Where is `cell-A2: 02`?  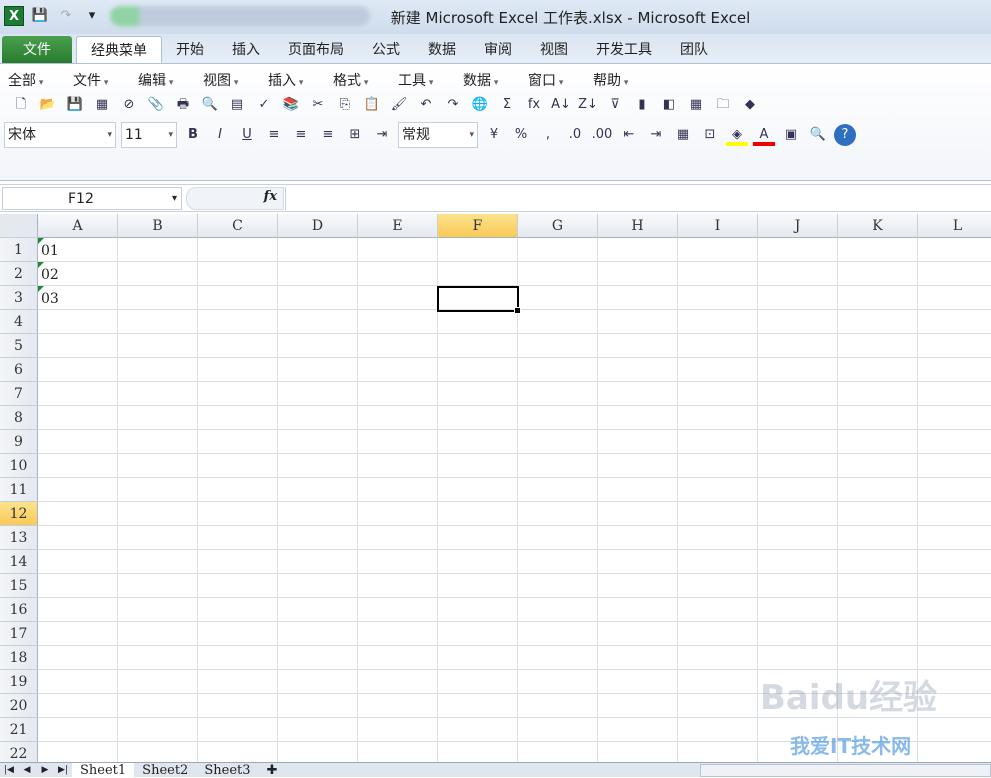
cell-A2: 02 is located at coordinates (78, 274).